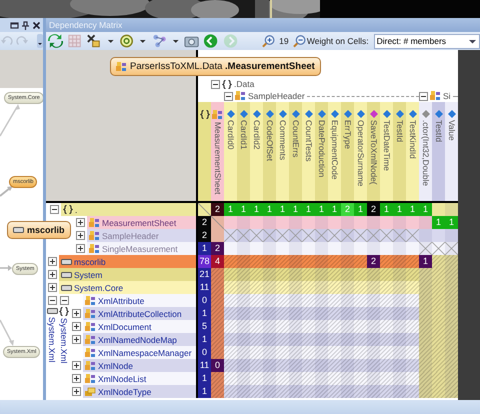 The width and height of the screenshot is (480, 414). What do you see at coordinates (427, 41) in the screenshot?
I see `weight-dropdown: Direct: # members` at bounding box center [427, 41].